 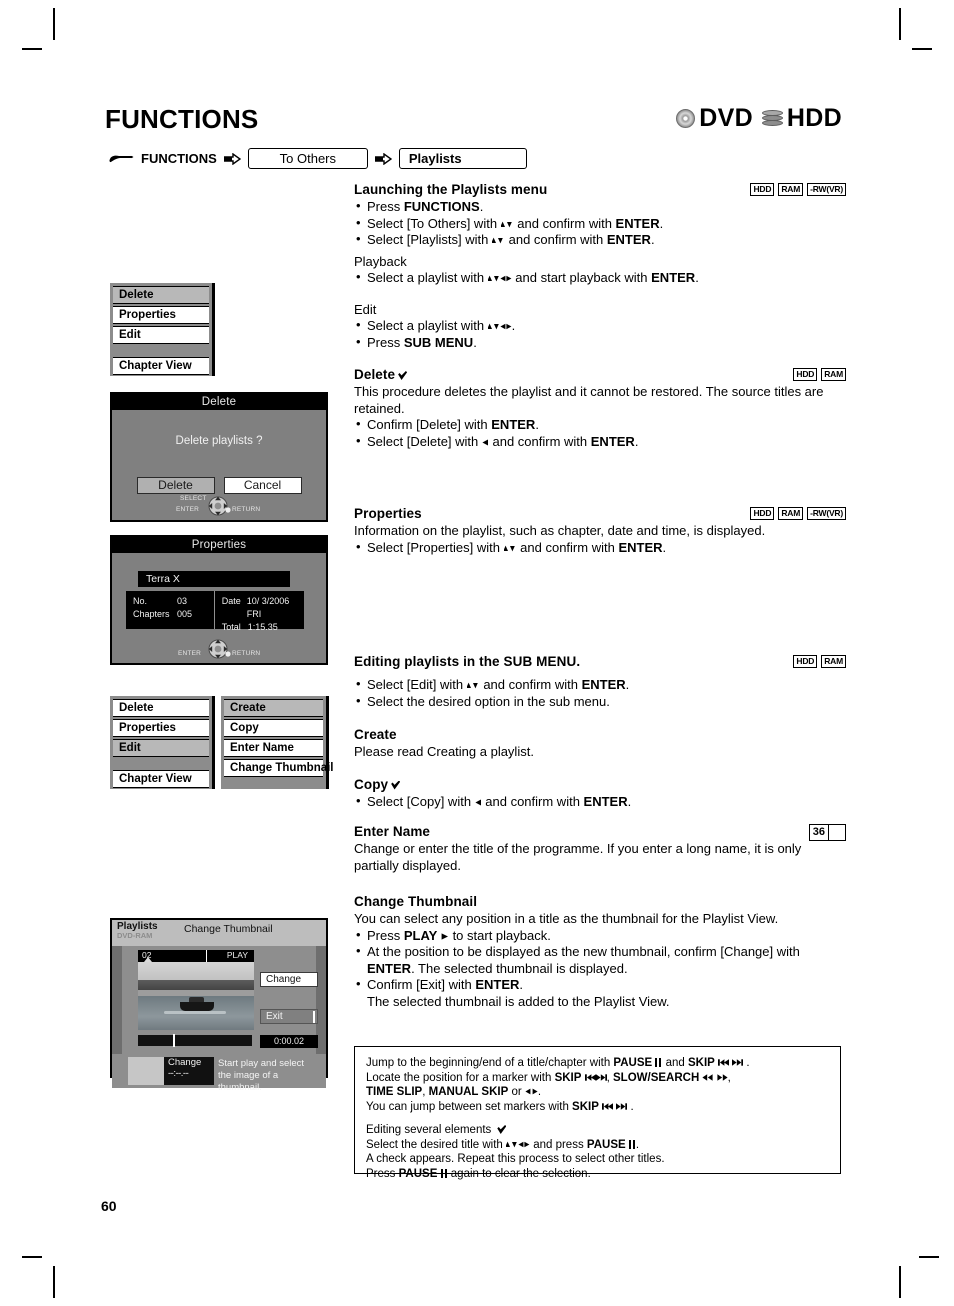 What do you see at coordinates (161, 335) in the screenshot?
I see `menu-item-edit: Edit` at bounding box center [161, 335].